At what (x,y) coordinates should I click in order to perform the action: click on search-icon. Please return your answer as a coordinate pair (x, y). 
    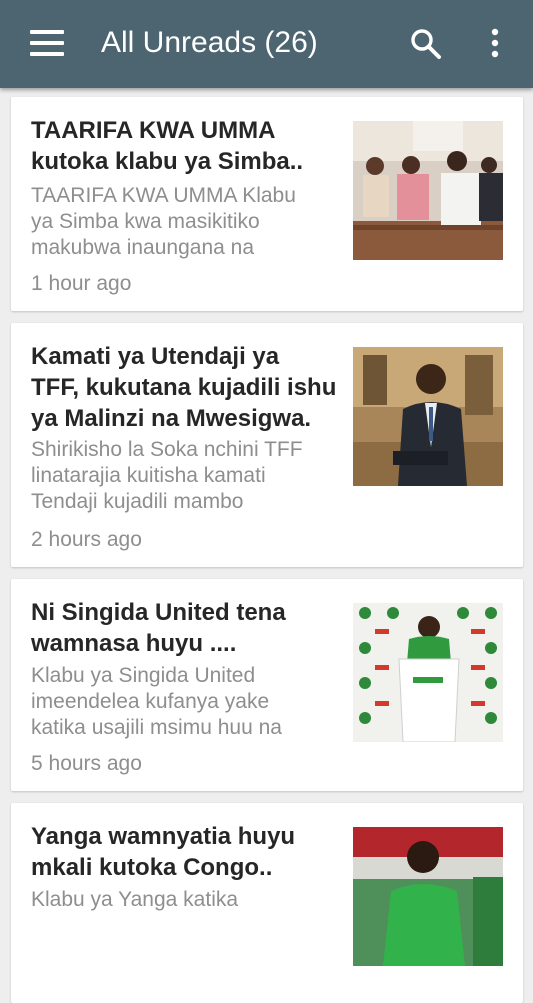
    Looking at the image, I should click on (426, 44).